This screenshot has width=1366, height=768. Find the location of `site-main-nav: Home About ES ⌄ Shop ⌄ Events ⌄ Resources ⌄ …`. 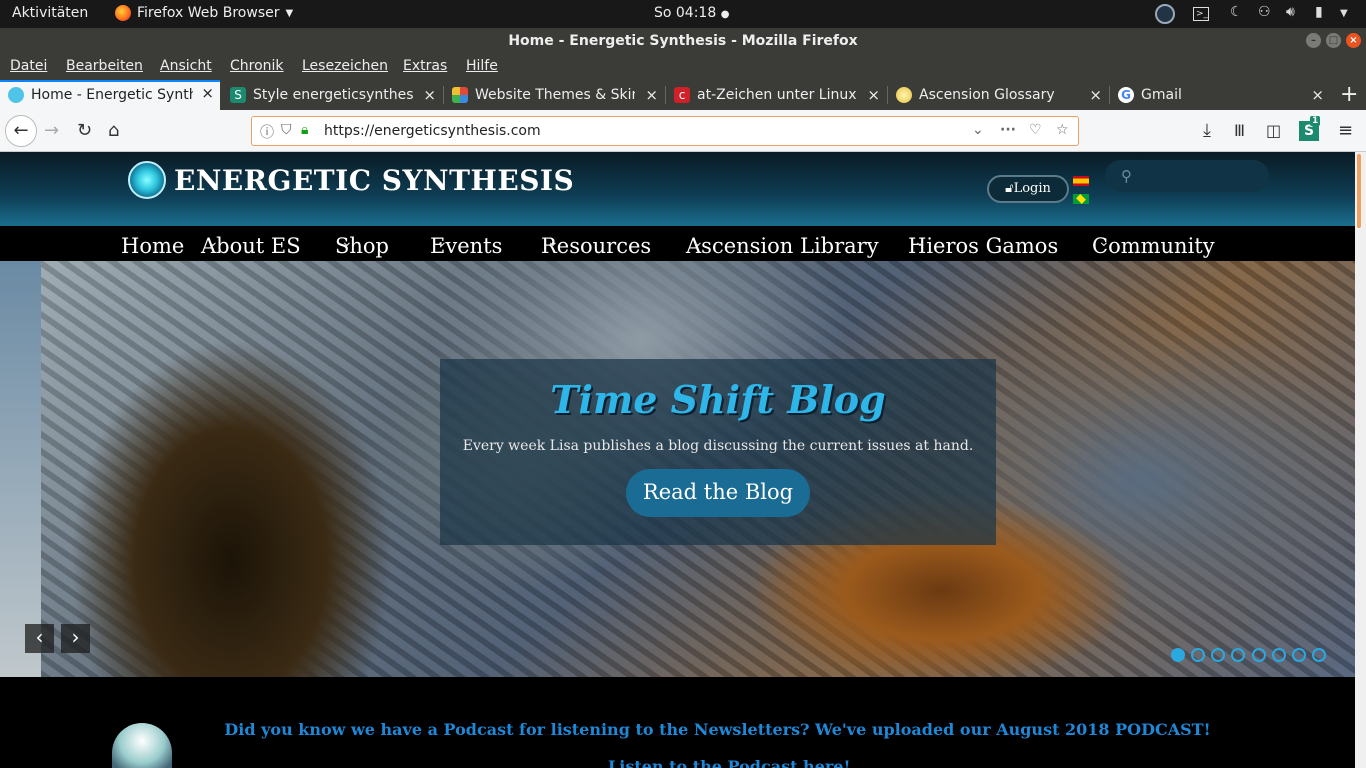

site-main-nav: Home About ES ⌄ Shop ⌄ Events ⌄ Resources ⌄ … is located at coordinates (677, 243).